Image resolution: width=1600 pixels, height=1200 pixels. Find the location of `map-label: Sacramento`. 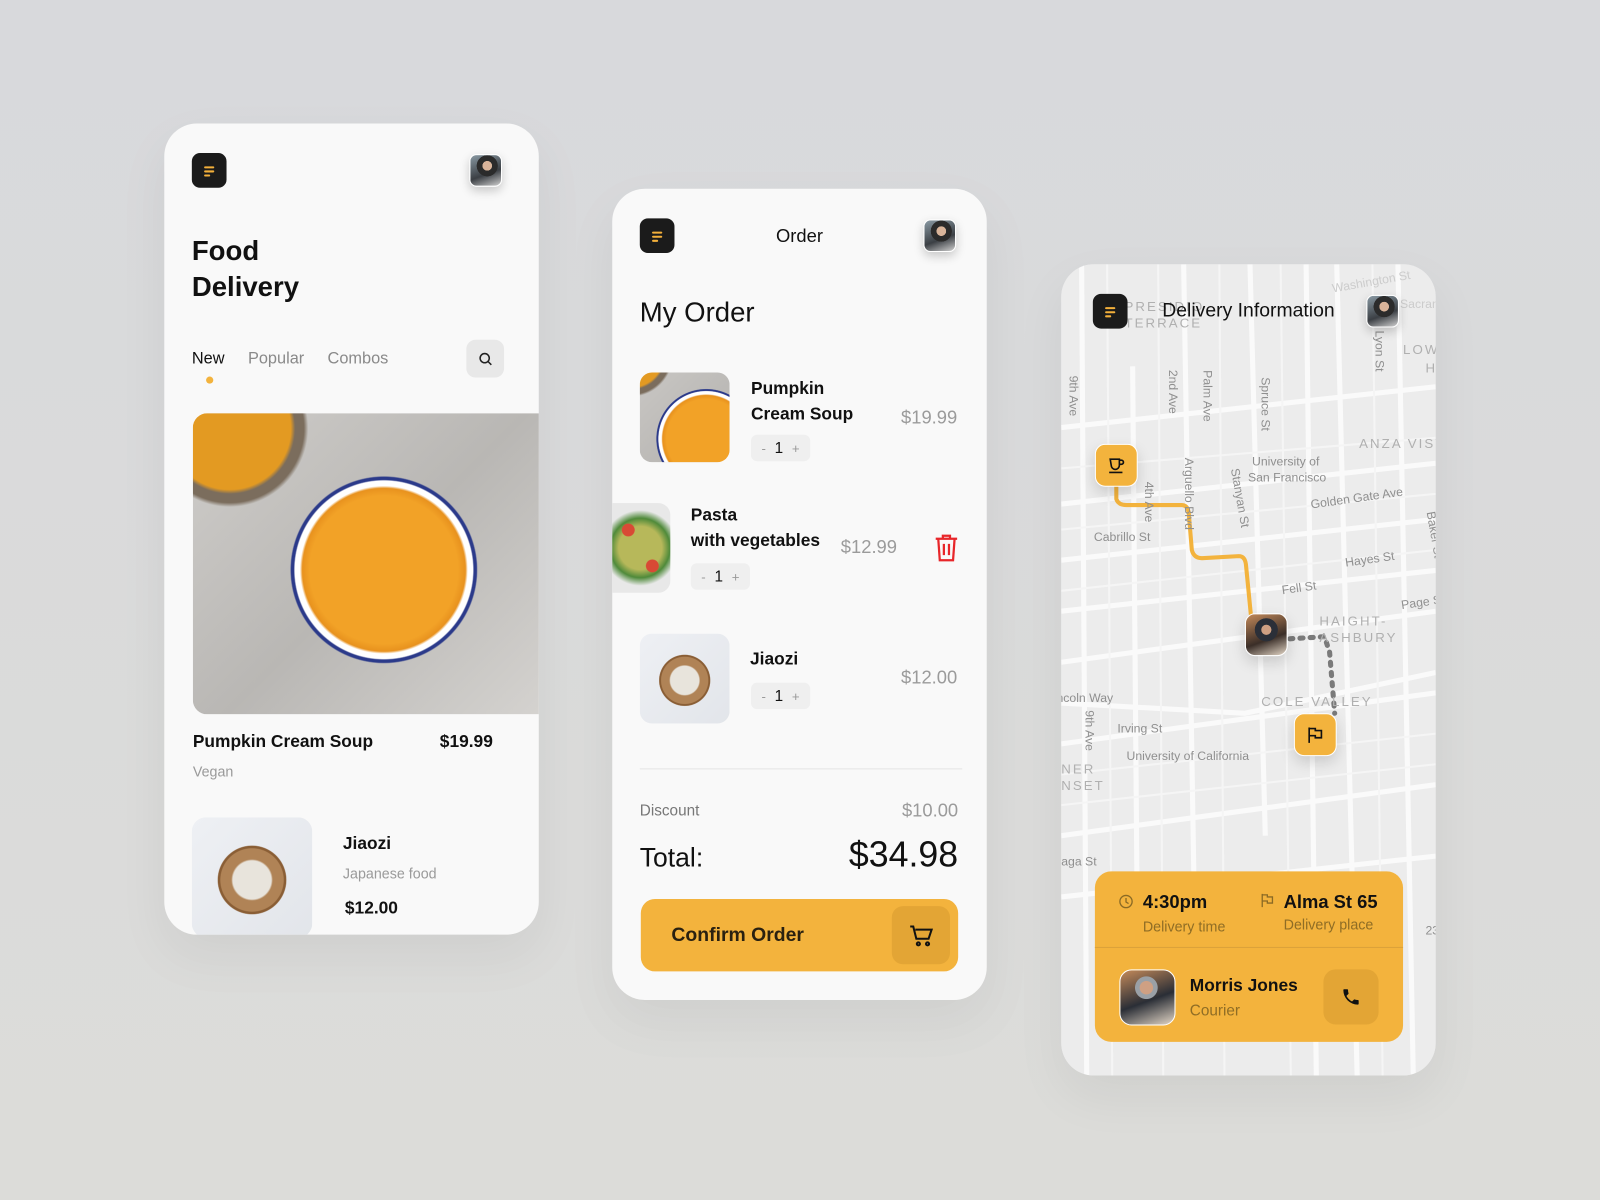

map-label: Sacramento is located at coordinates (1417, 304).